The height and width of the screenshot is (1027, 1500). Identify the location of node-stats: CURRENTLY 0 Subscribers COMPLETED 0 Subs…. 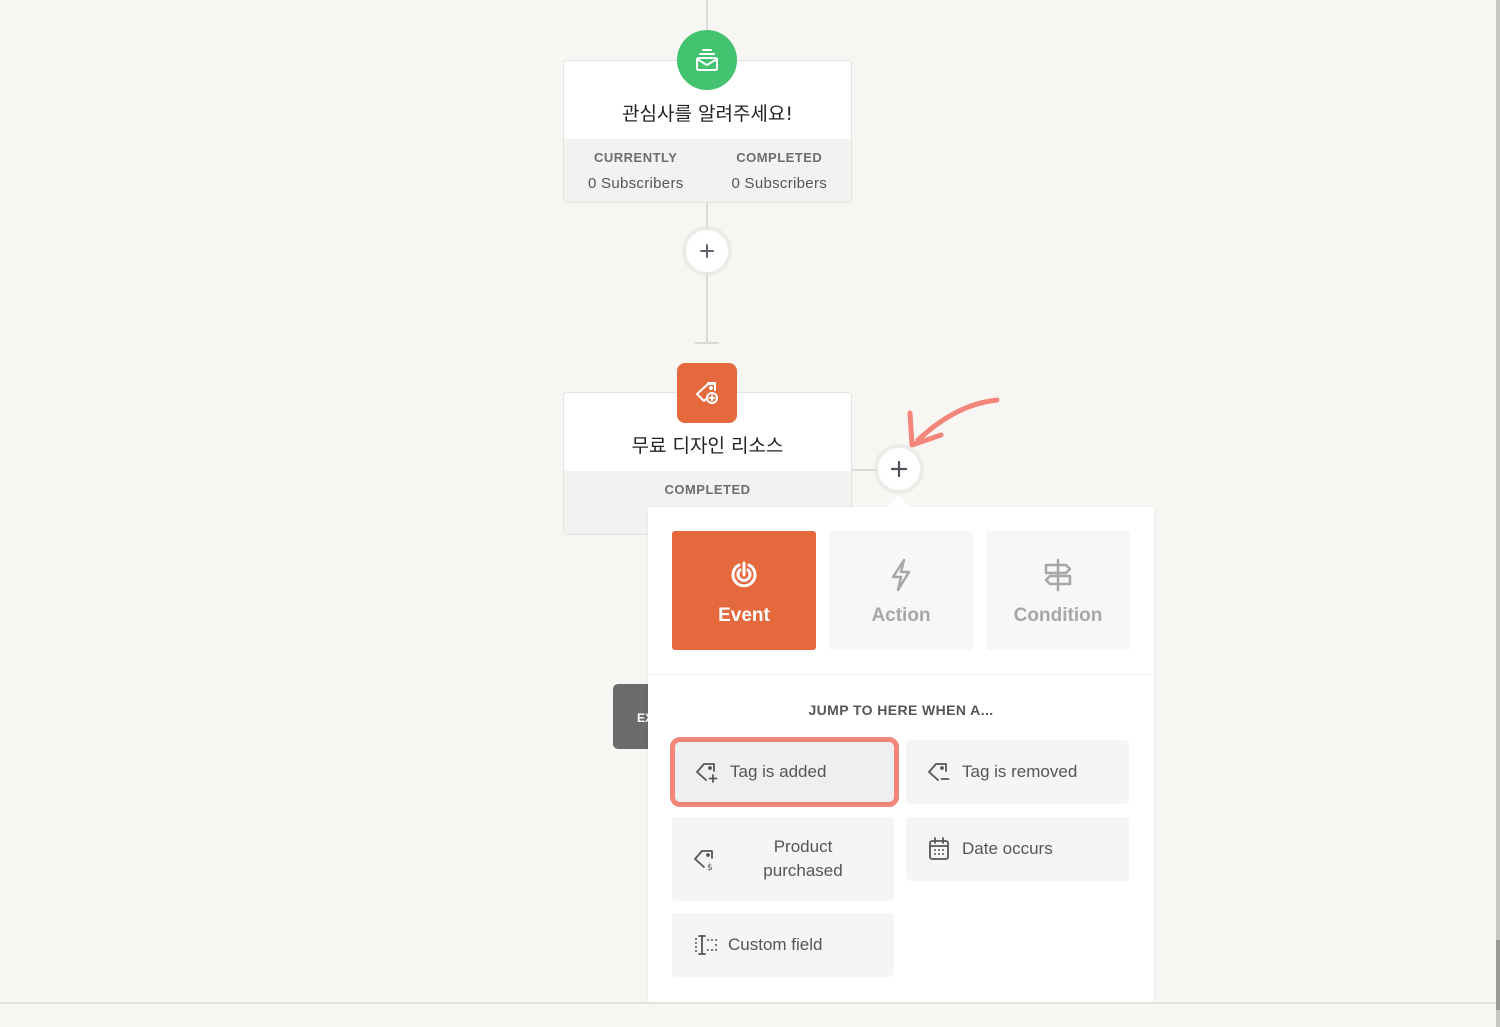
(708, 170).